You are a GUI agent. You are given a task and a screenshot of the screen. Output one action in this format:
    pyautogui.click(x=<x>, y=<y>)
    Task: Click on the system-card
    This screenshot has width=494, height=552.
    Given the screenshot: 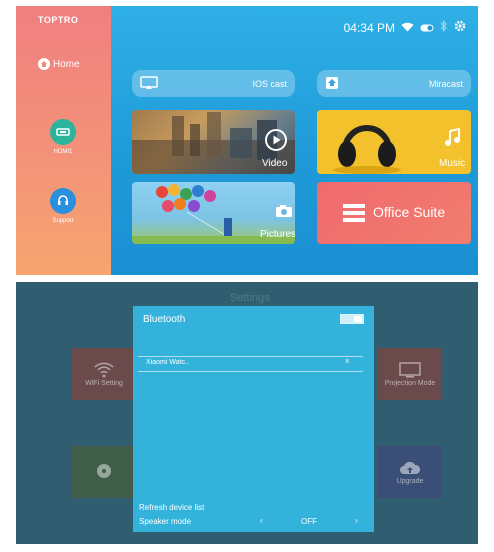 What is the action you would take?
    pyautogui.click(x=104, y=472)
    